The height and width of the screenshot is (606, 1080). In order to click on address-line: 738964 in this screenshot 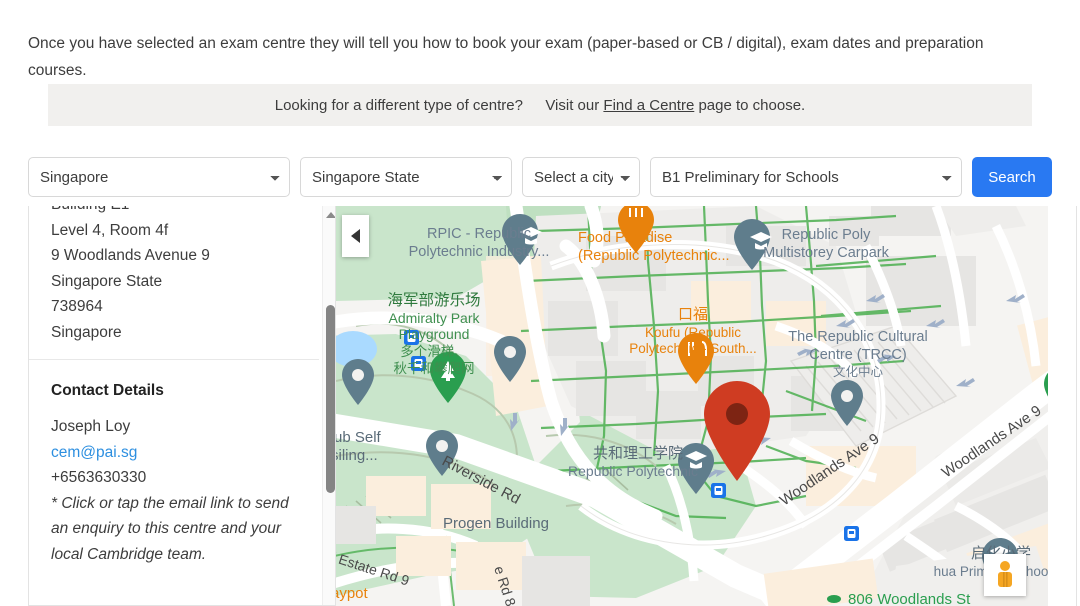, I will do `click(77, 306)`.